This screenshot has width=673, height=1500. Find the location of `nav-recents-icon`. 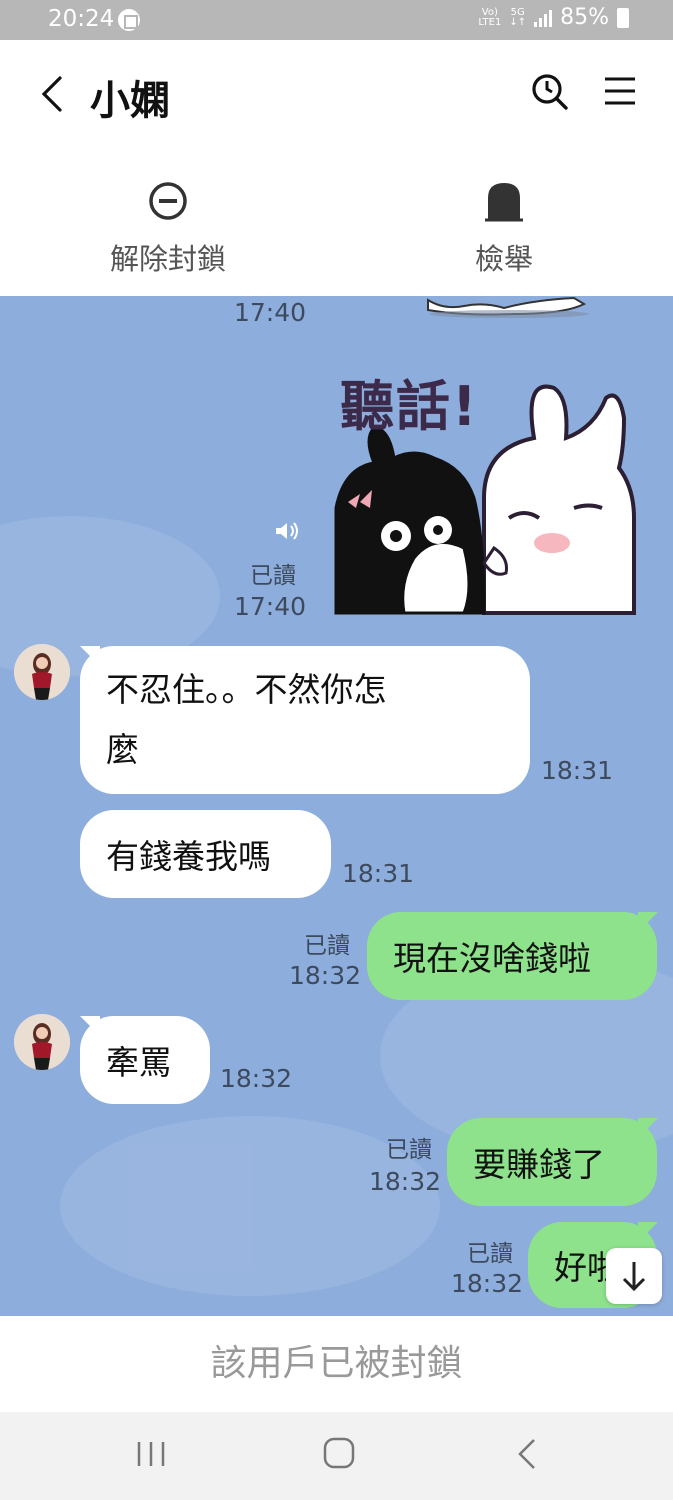

nav-recents-icon is located at coordinates (151, 1454).